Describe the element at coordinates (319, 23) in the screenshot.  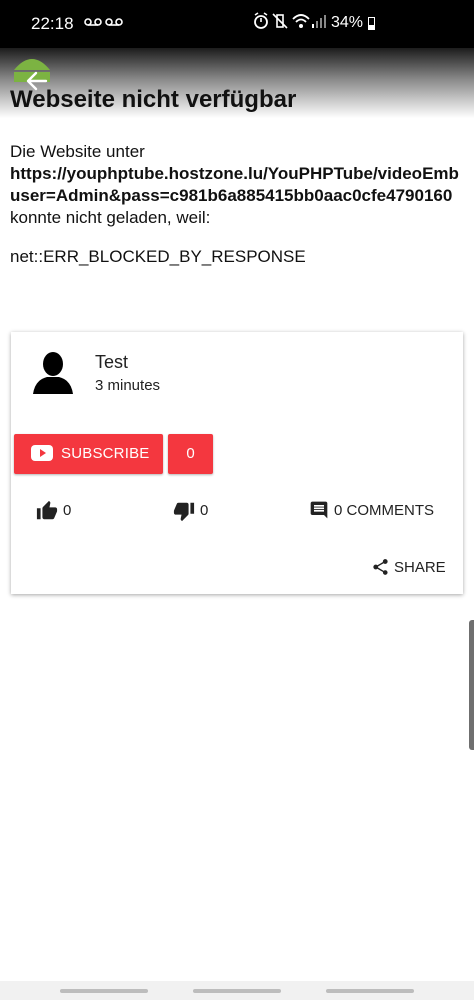
I see `signal-icon` at that location.